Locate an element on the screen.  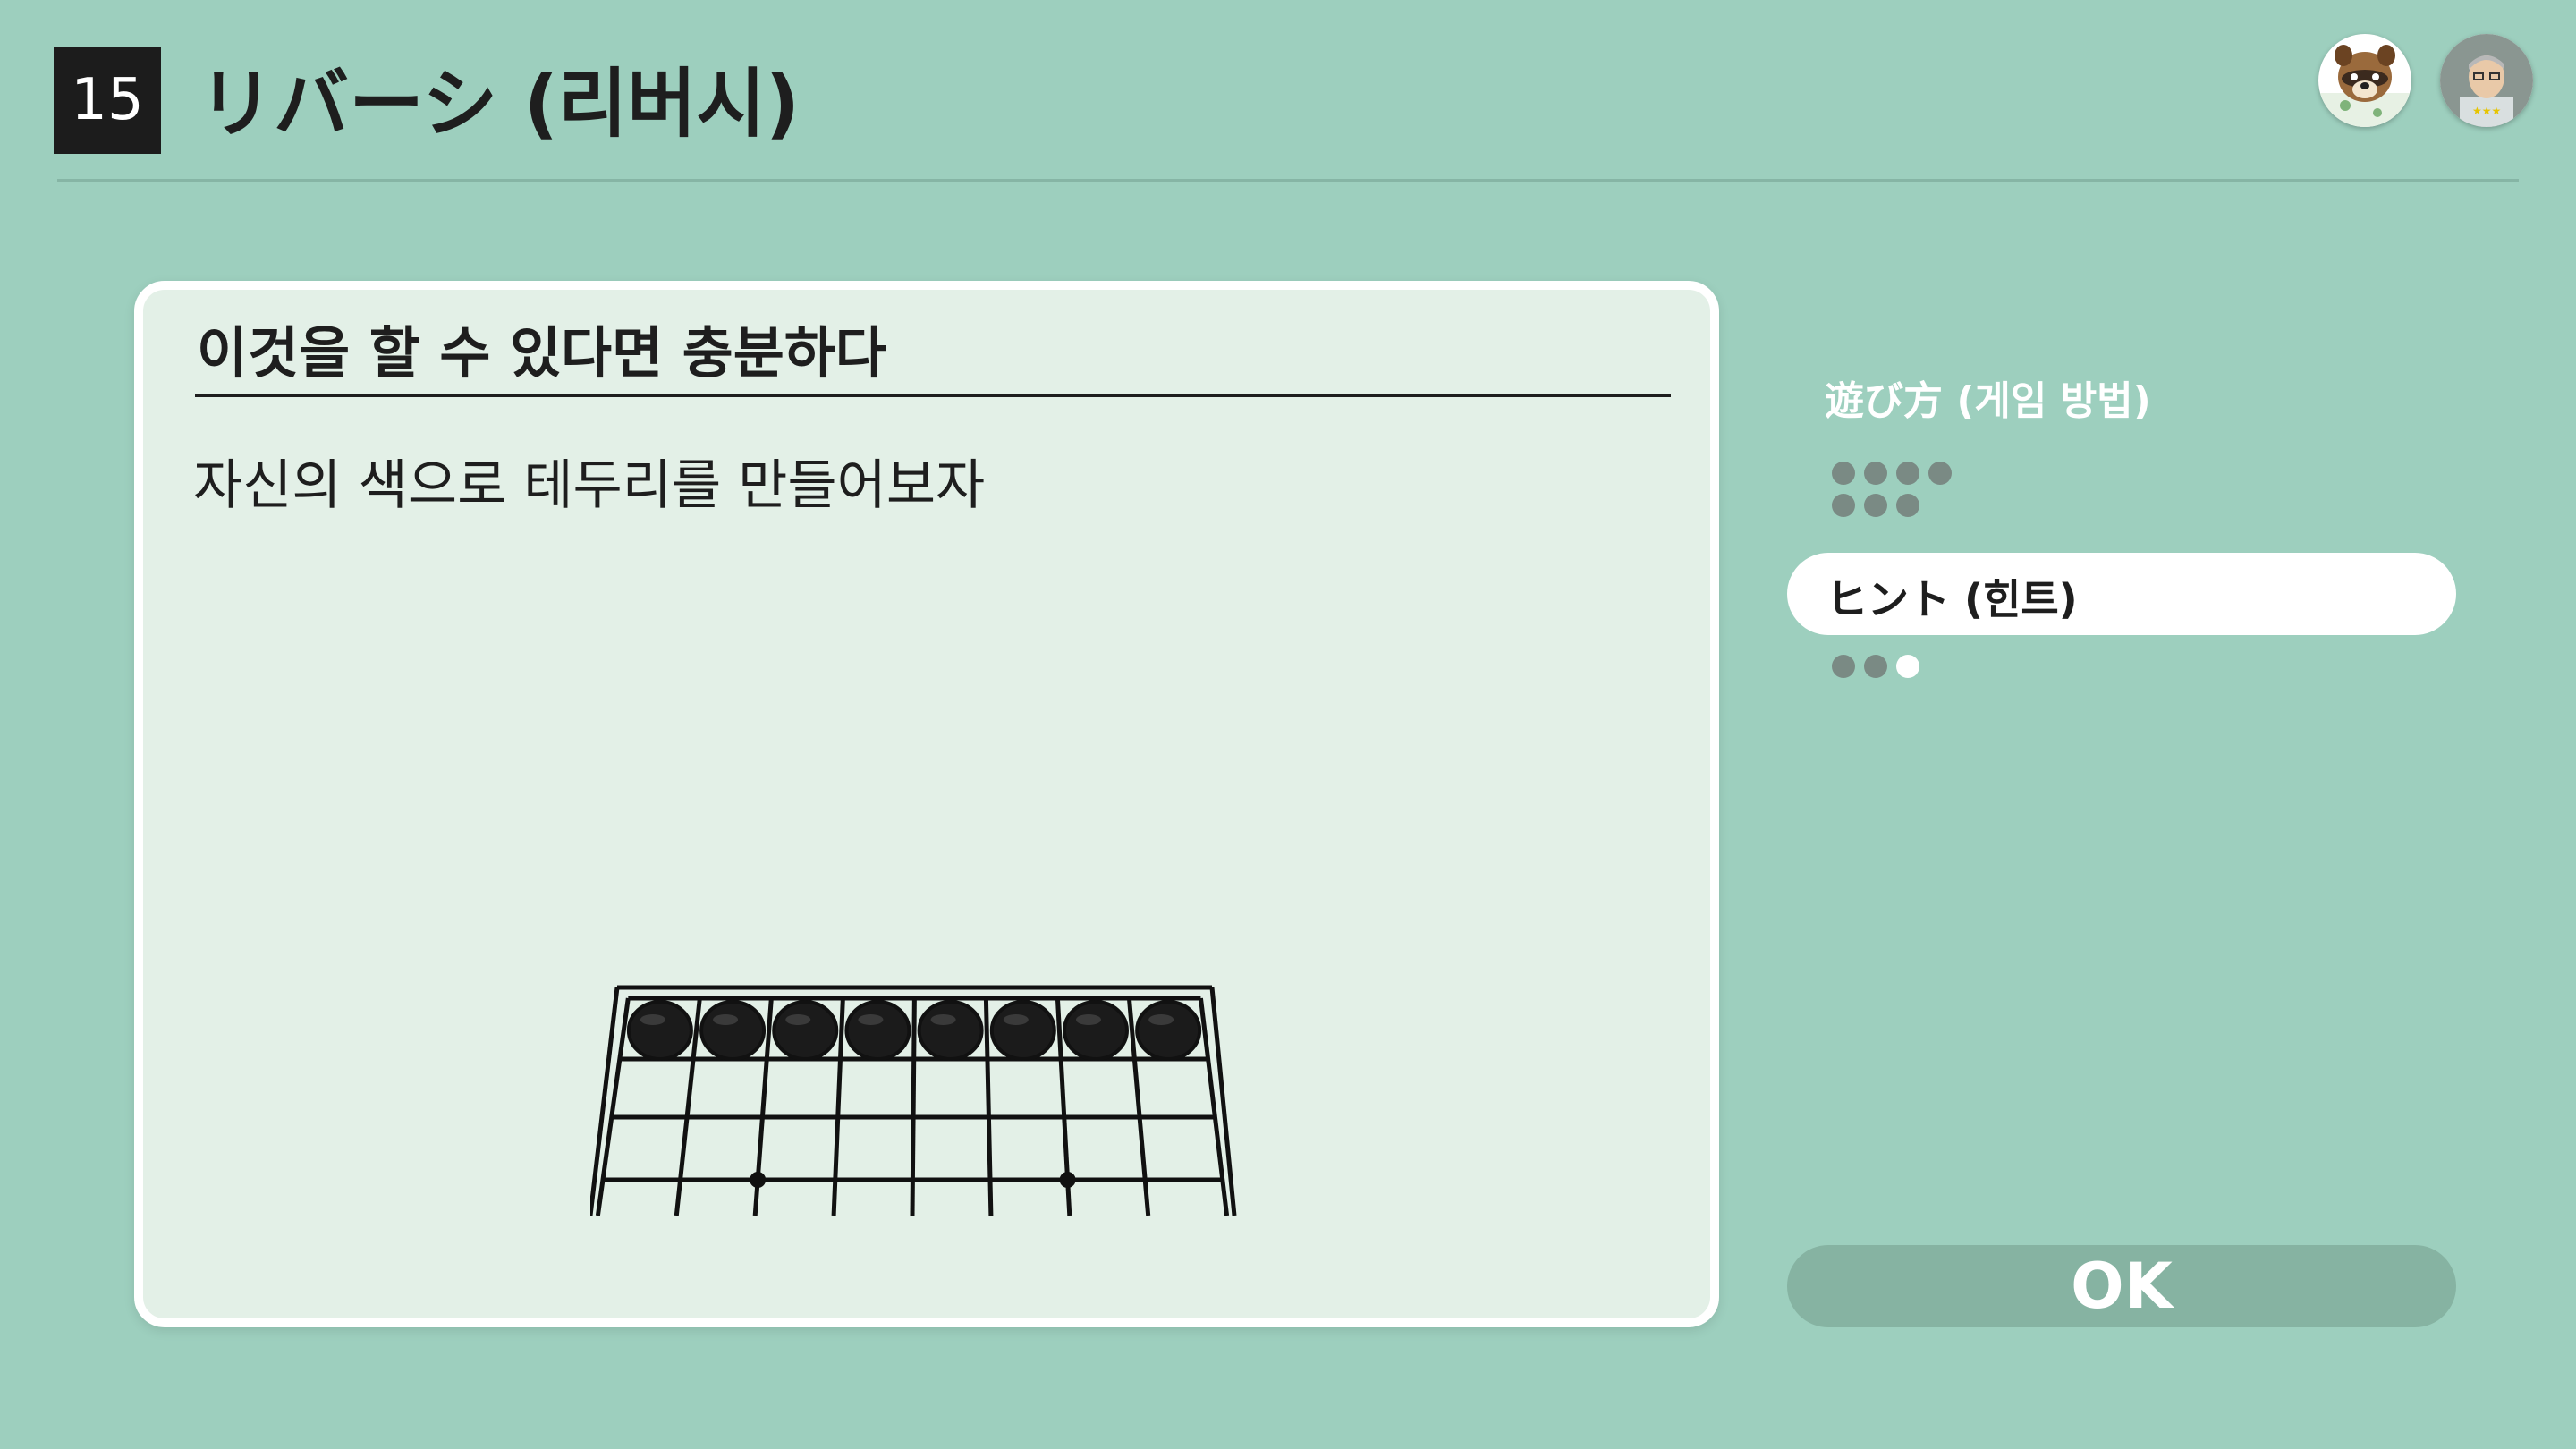
how-to-play-progress-dots-row2 is located at coordinates (1880, 510).